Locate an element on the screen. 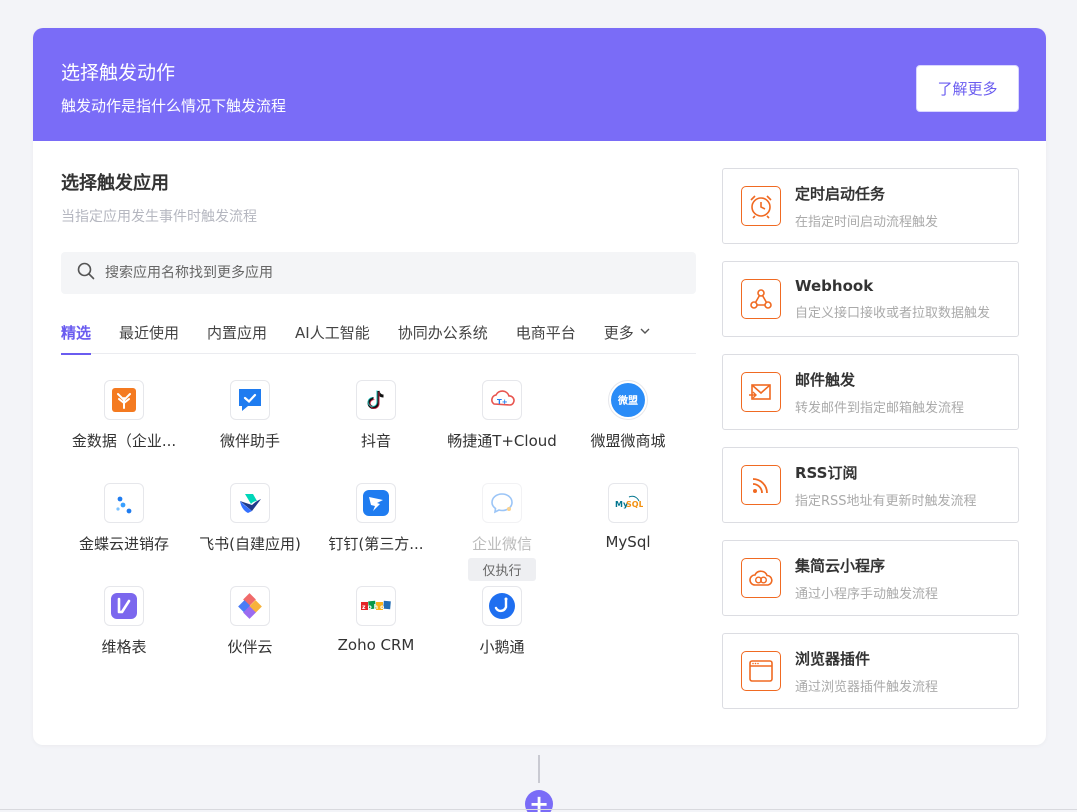  app-item-wecom: 企业微信 仅执行 is located at coordinates (502, 534).